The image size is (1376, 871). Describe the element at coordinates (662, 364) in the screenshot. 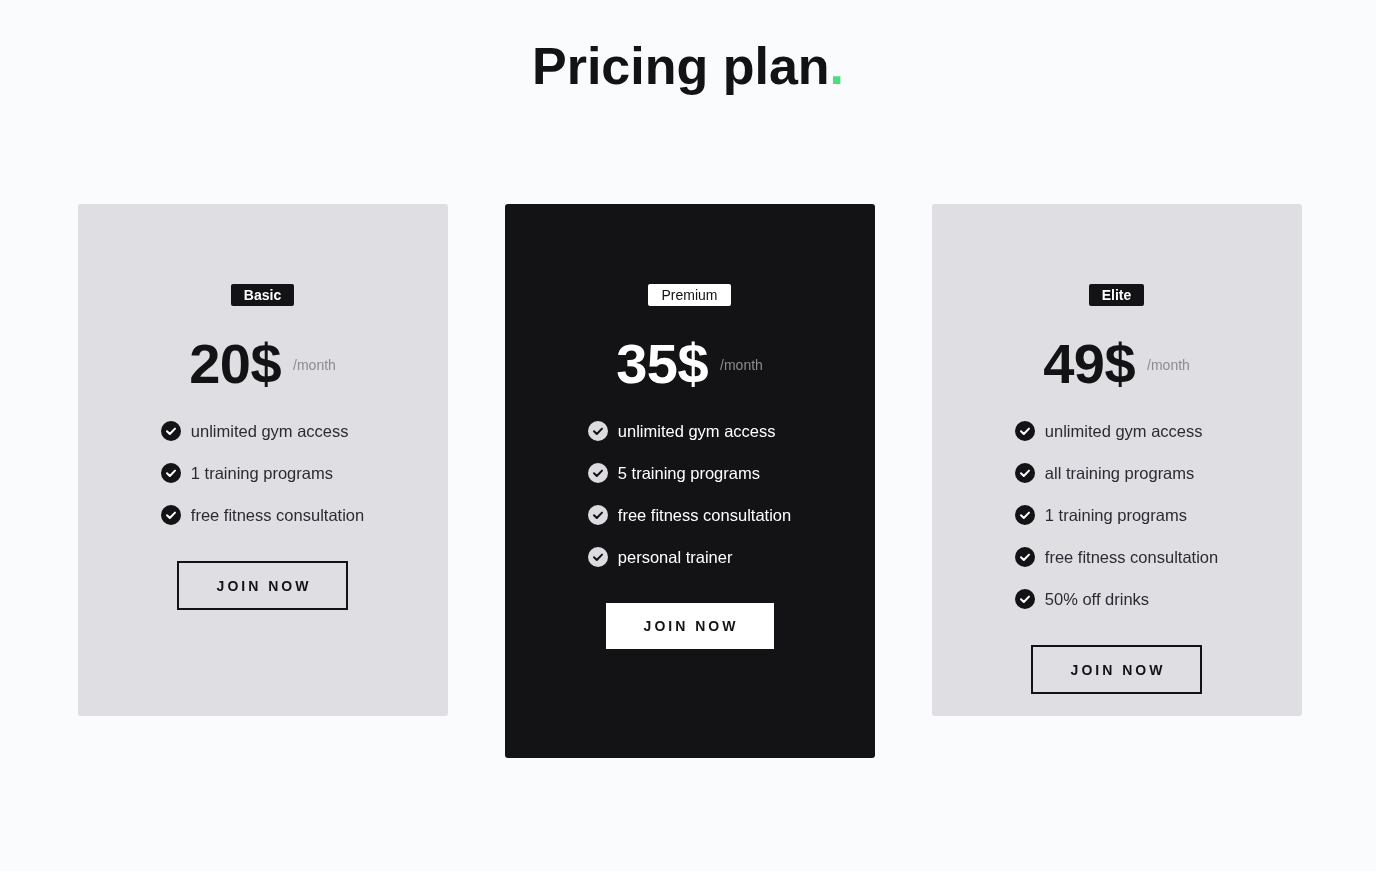

I see `plan-price: 35$` at that location.